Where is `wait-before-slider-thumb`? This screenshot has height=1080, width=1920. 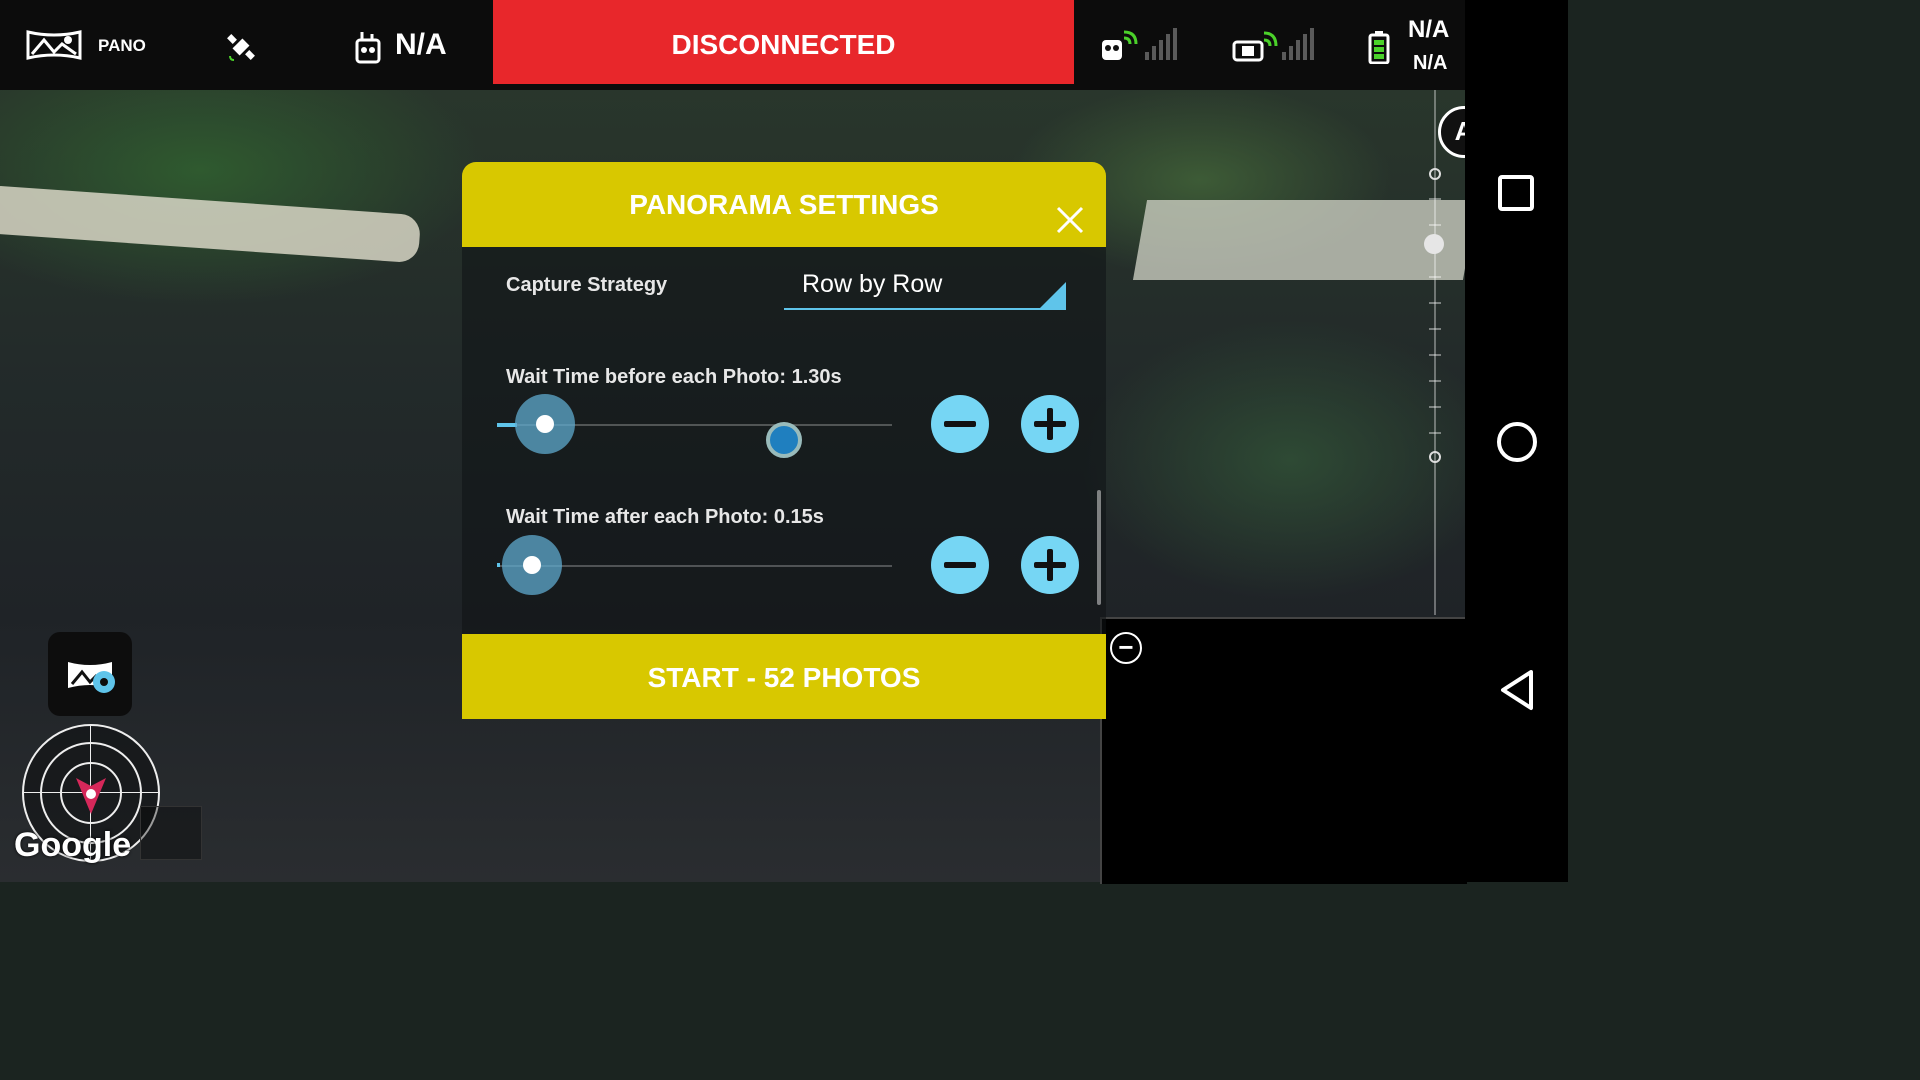
wait-before-slider-thumb is located at coordinates (545, 424).